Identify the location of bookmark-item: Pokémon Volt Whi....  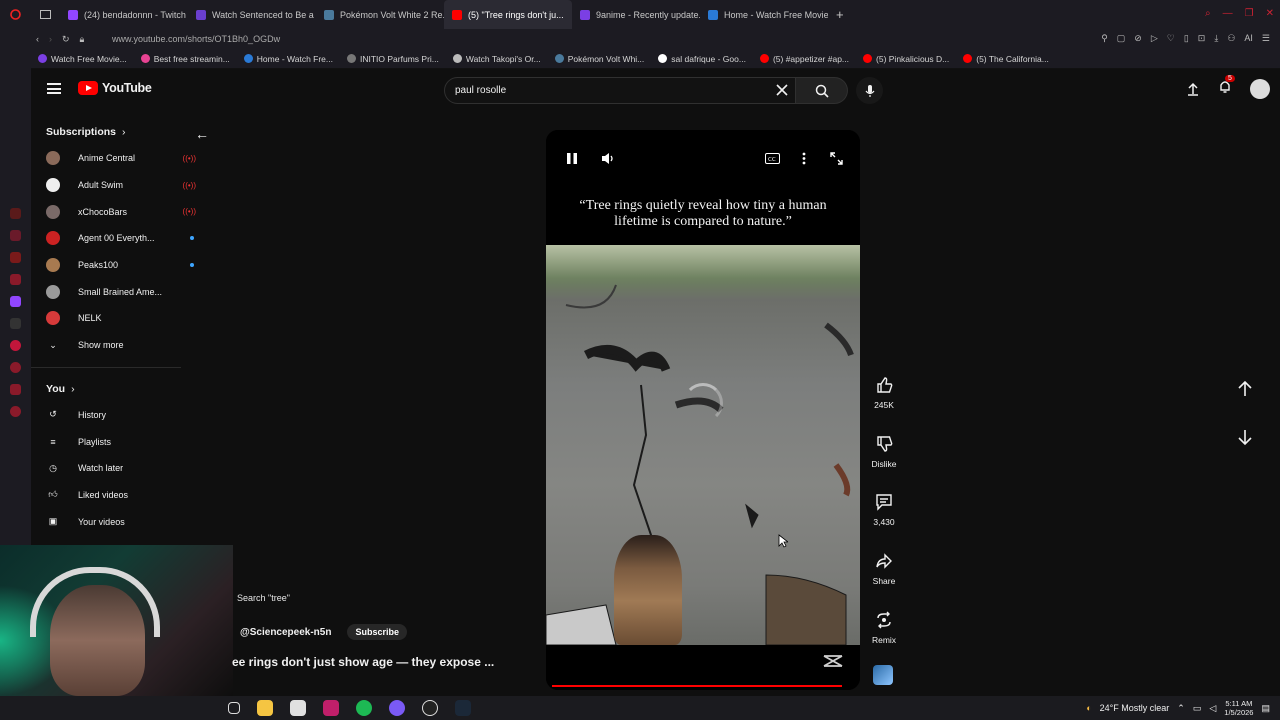
(599, 59).